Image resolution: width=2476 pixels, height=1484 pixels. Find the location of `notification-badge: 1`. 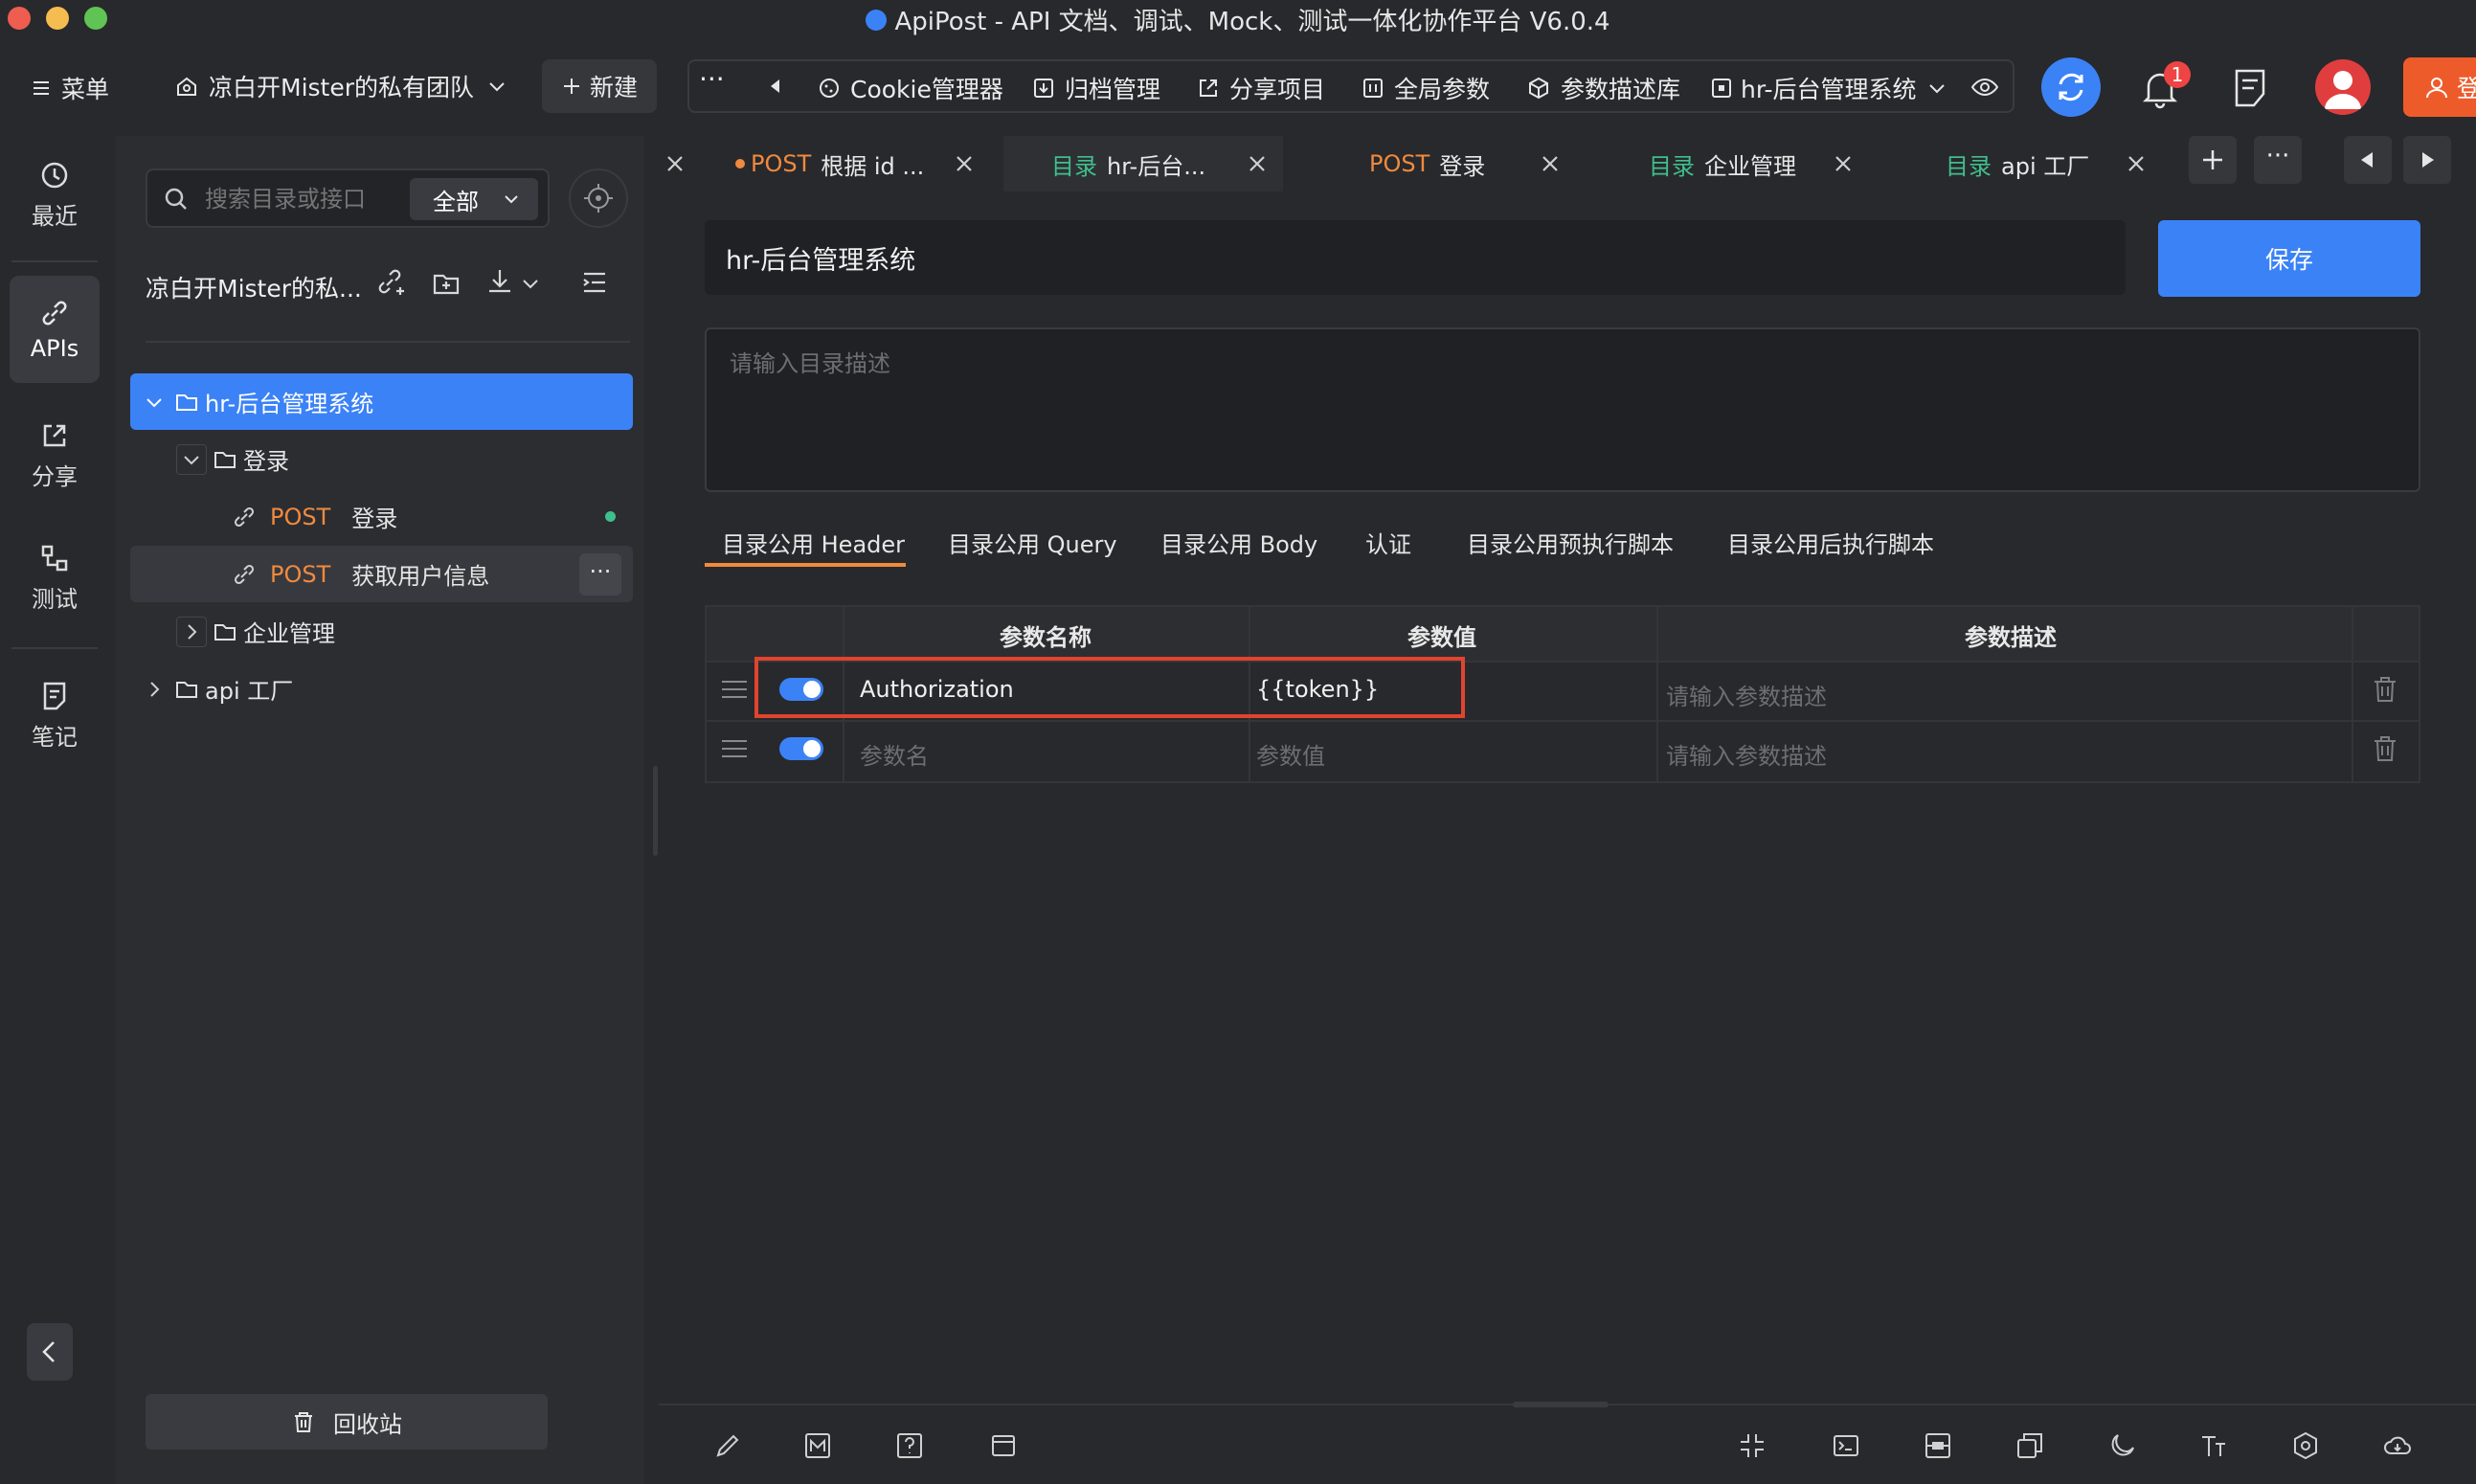

notification-badge: 1 is located at coordinates (2177, 74).